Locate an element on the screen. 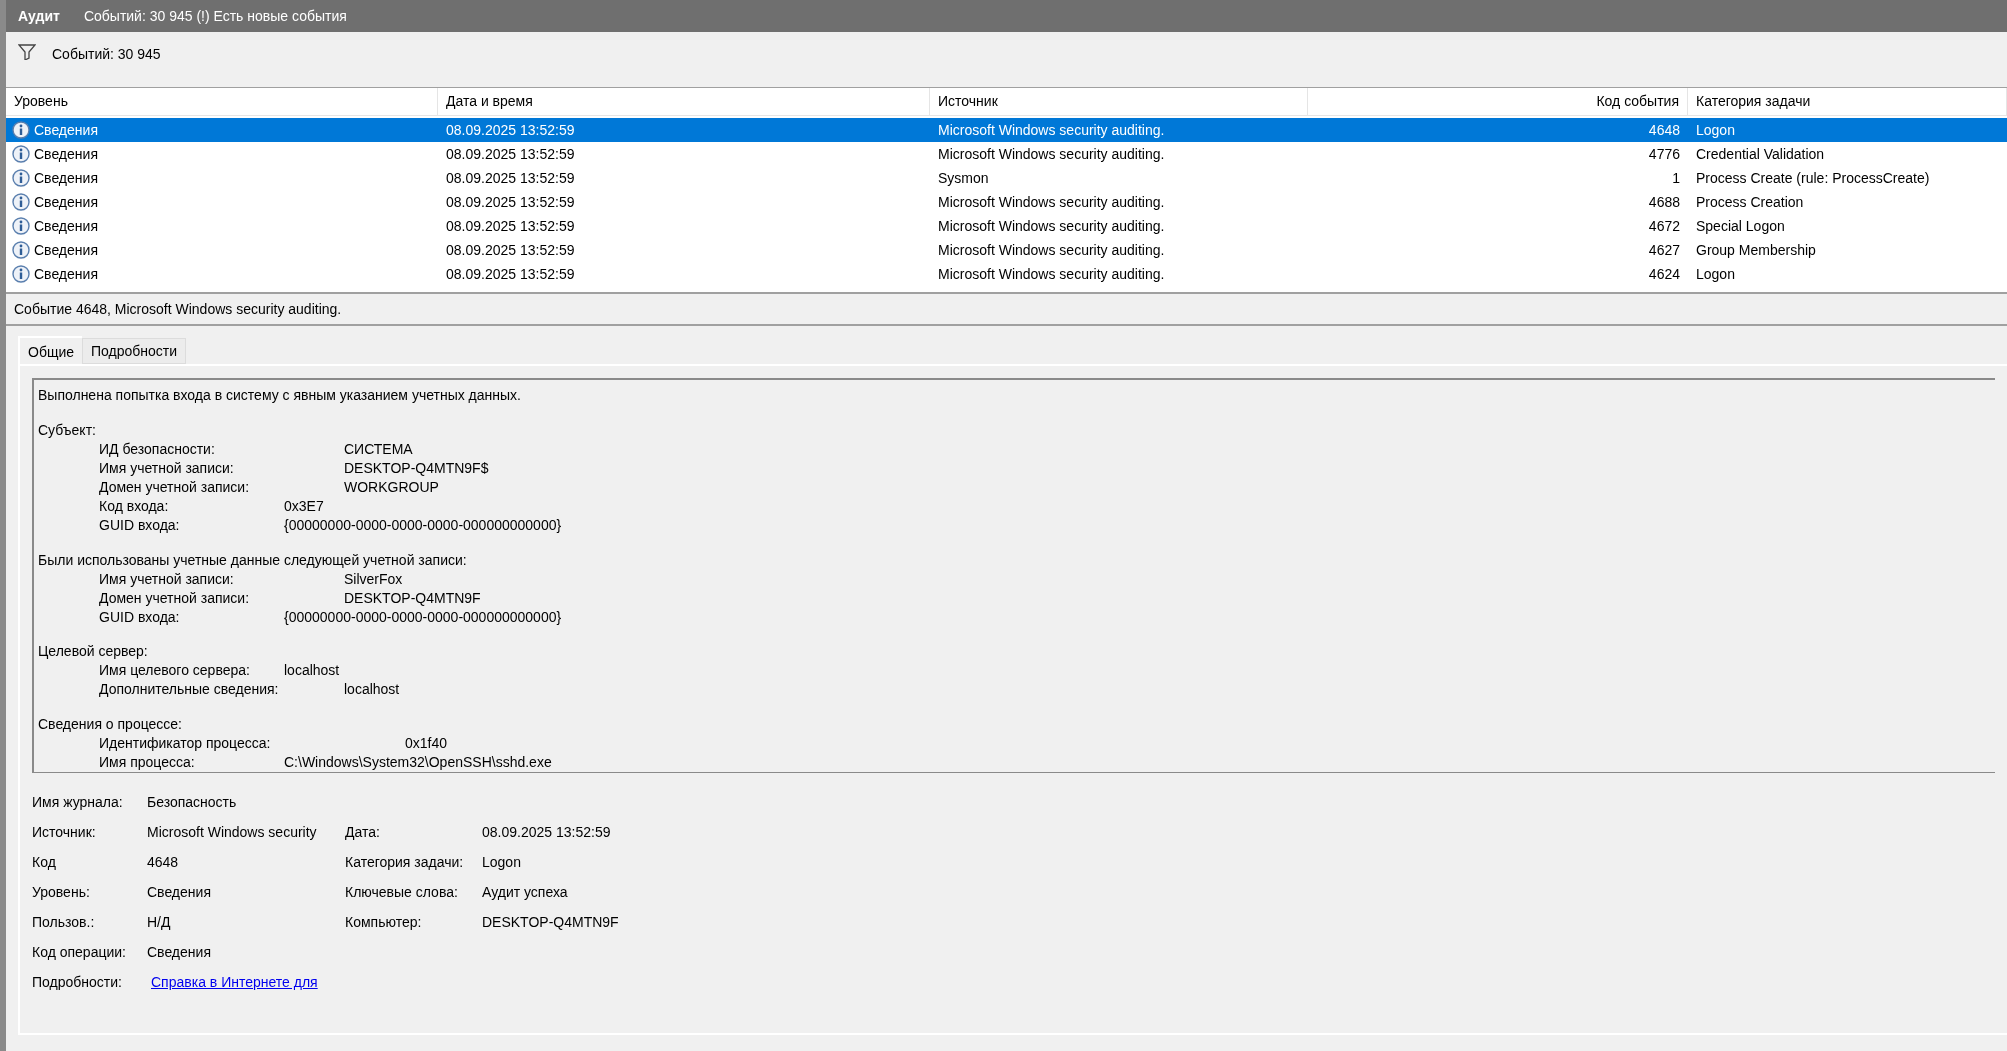 The width and height of the screenshot is (2007, 1051). field-label: Идентификатор процесса: is located at coordinates (185, 743).